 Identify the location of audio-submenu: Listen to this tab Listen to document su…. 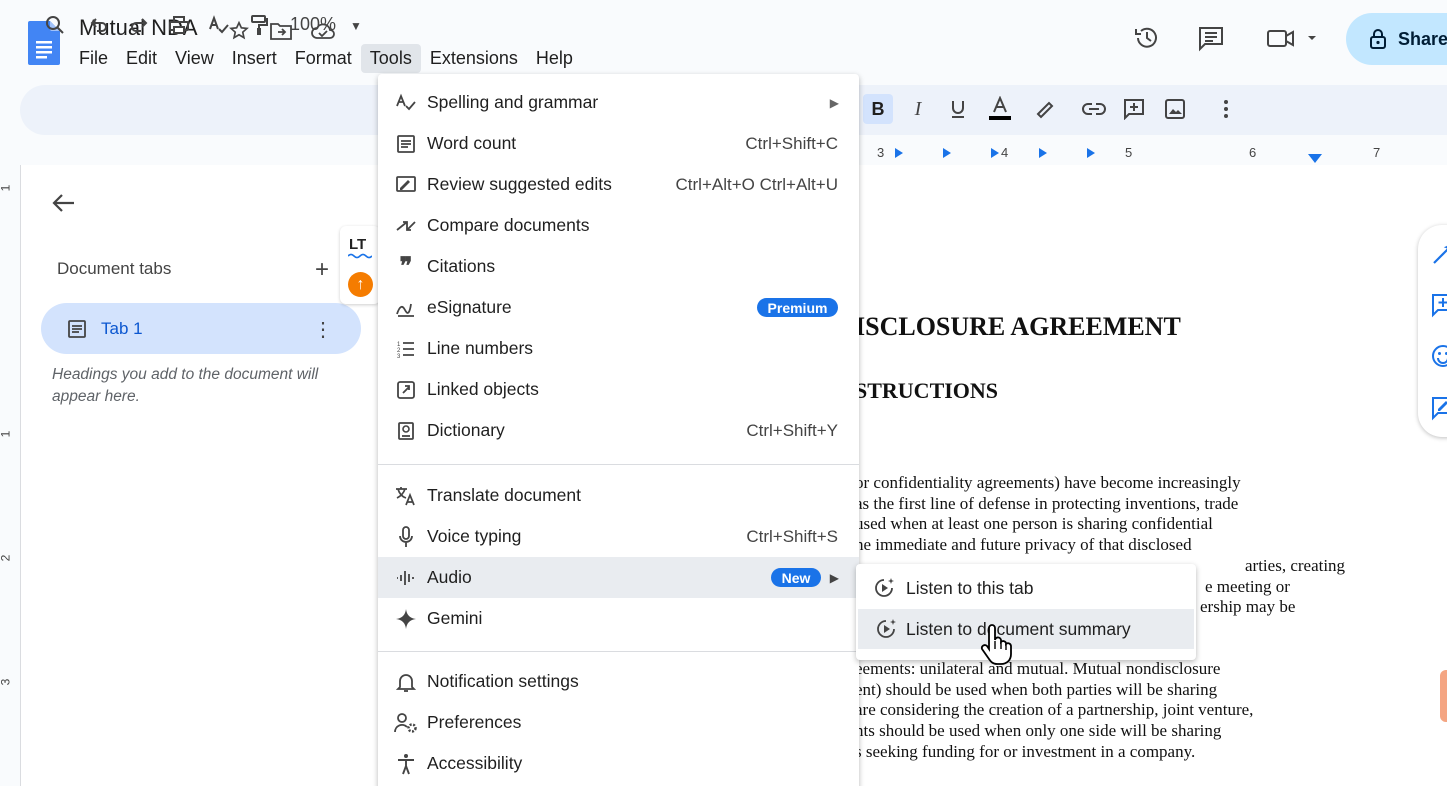
(1026, 612).